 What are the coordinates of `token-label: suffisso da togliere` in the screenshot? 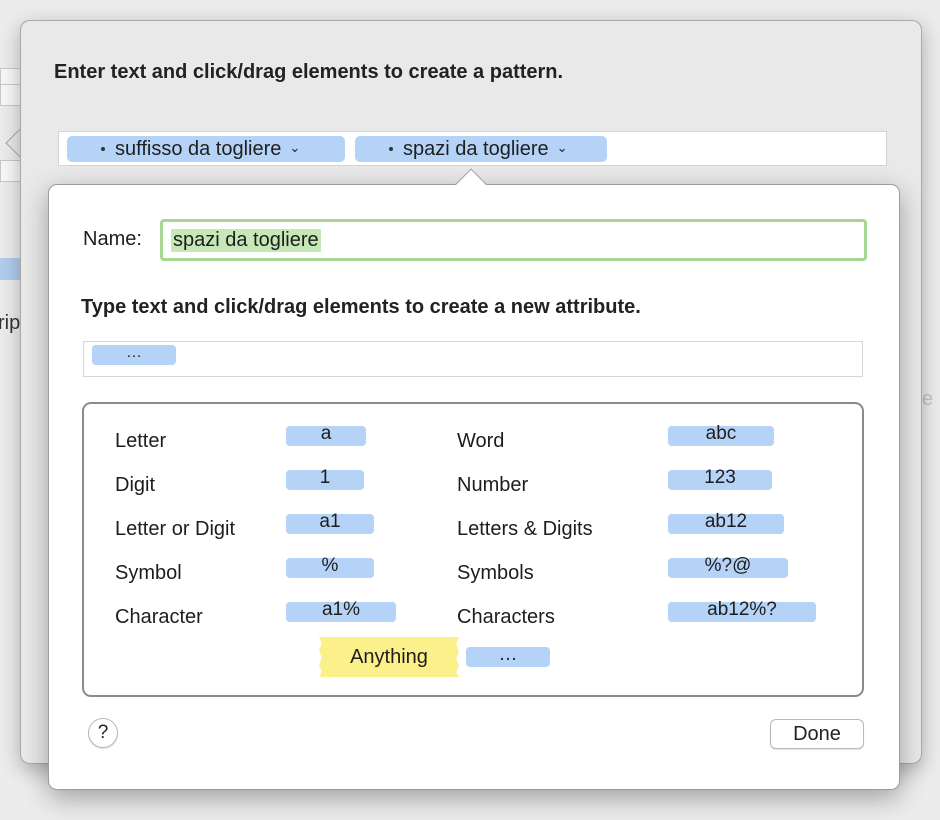 It's located at (198, 148).